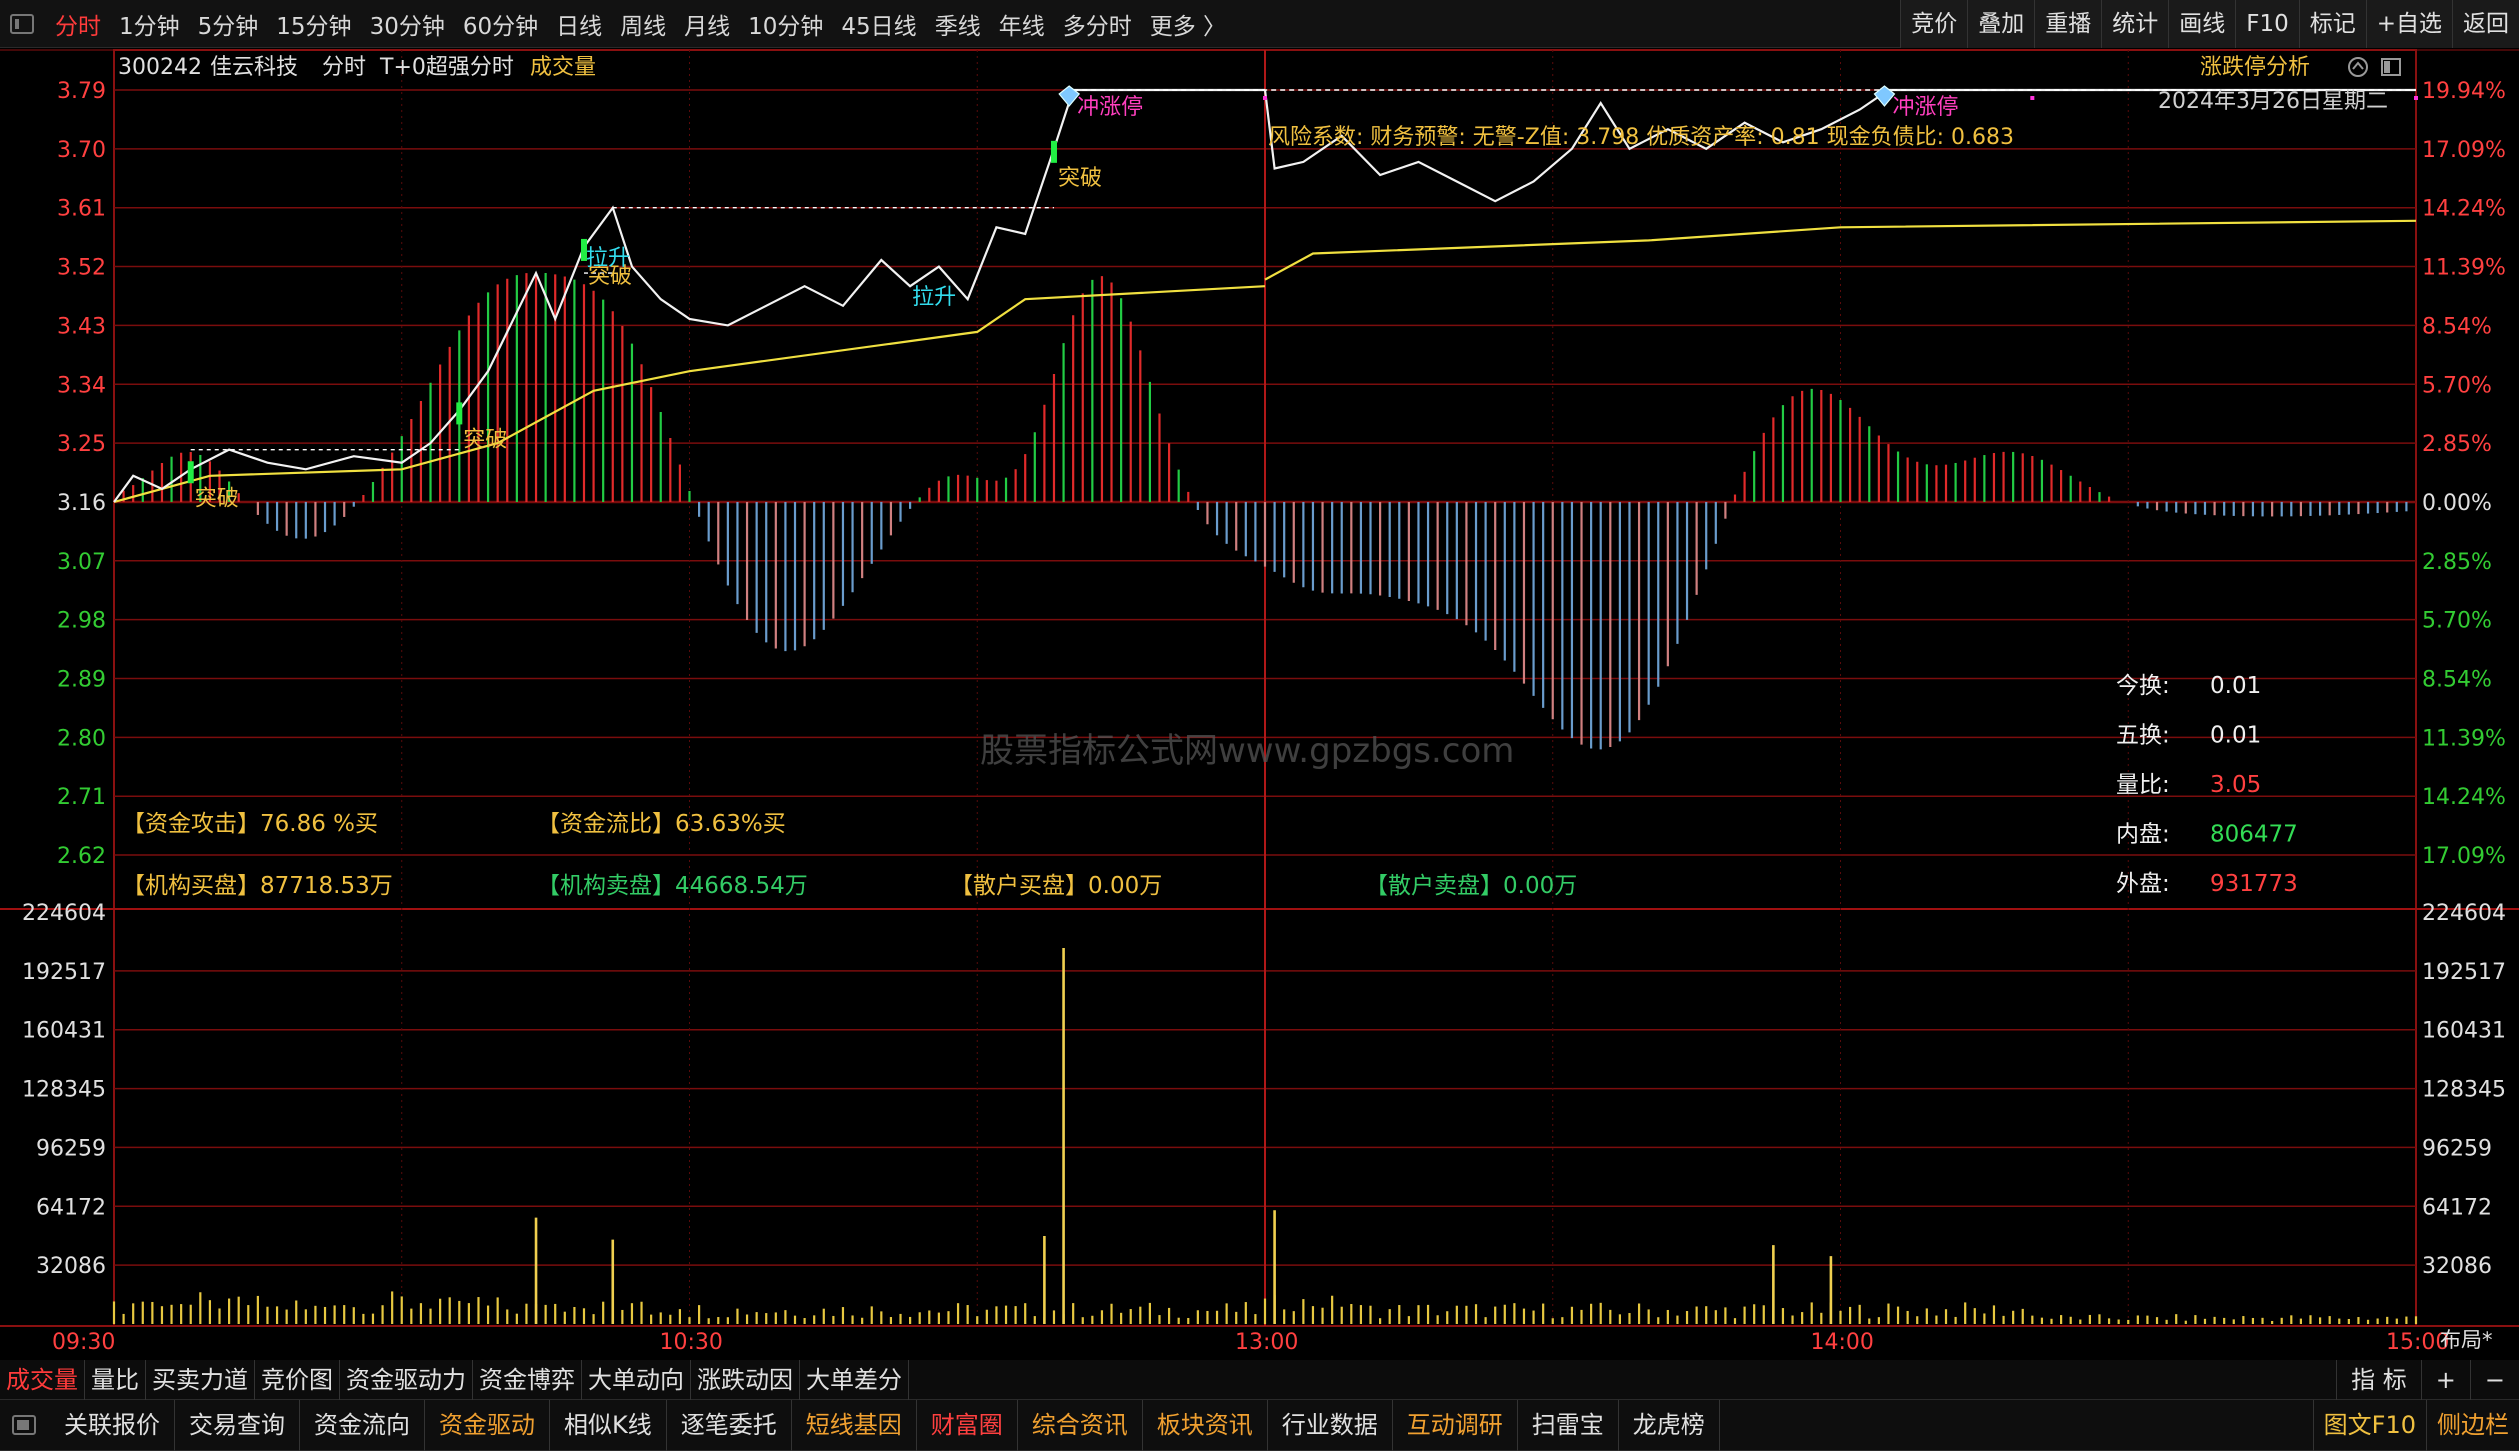 The image size is (2519, 1451). I want to click on period-tab-2: 5分钟, so click(228, 24).